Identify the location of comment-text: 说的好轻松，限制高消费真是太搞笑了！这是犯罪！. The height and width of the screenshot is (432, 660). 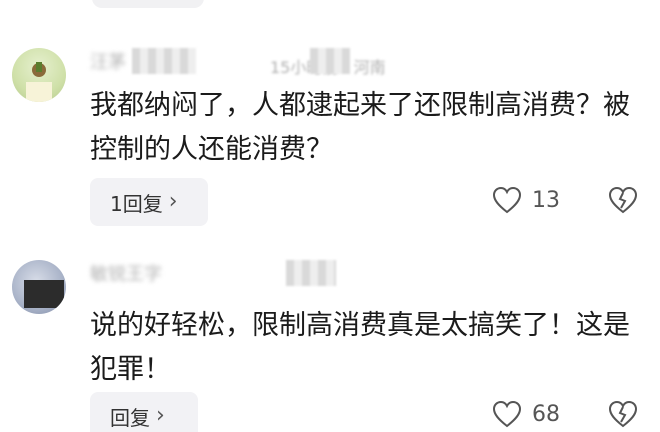
(360, 347).